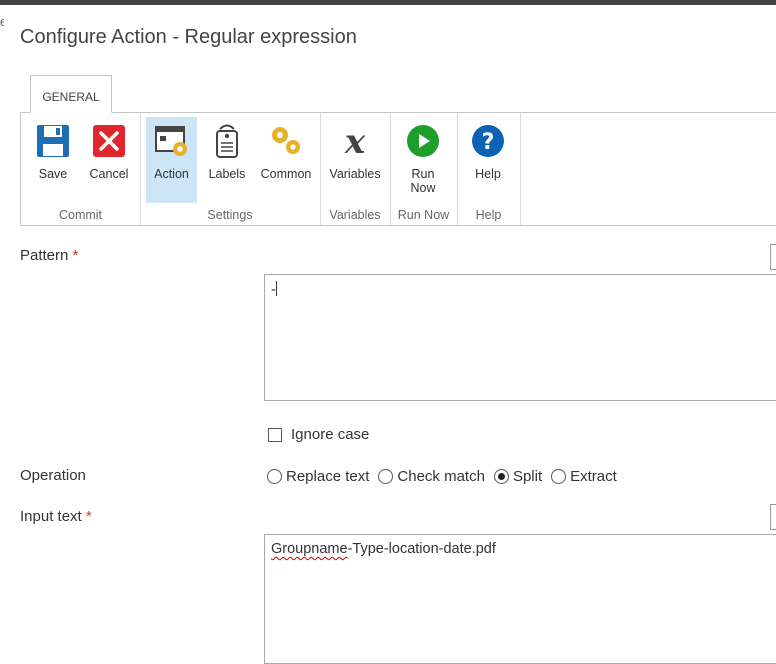 This screenshot has width=776, height=664. Describe the element at coordinates (170, 141) in the screenshot. I see `action-settings-icon` at that location.